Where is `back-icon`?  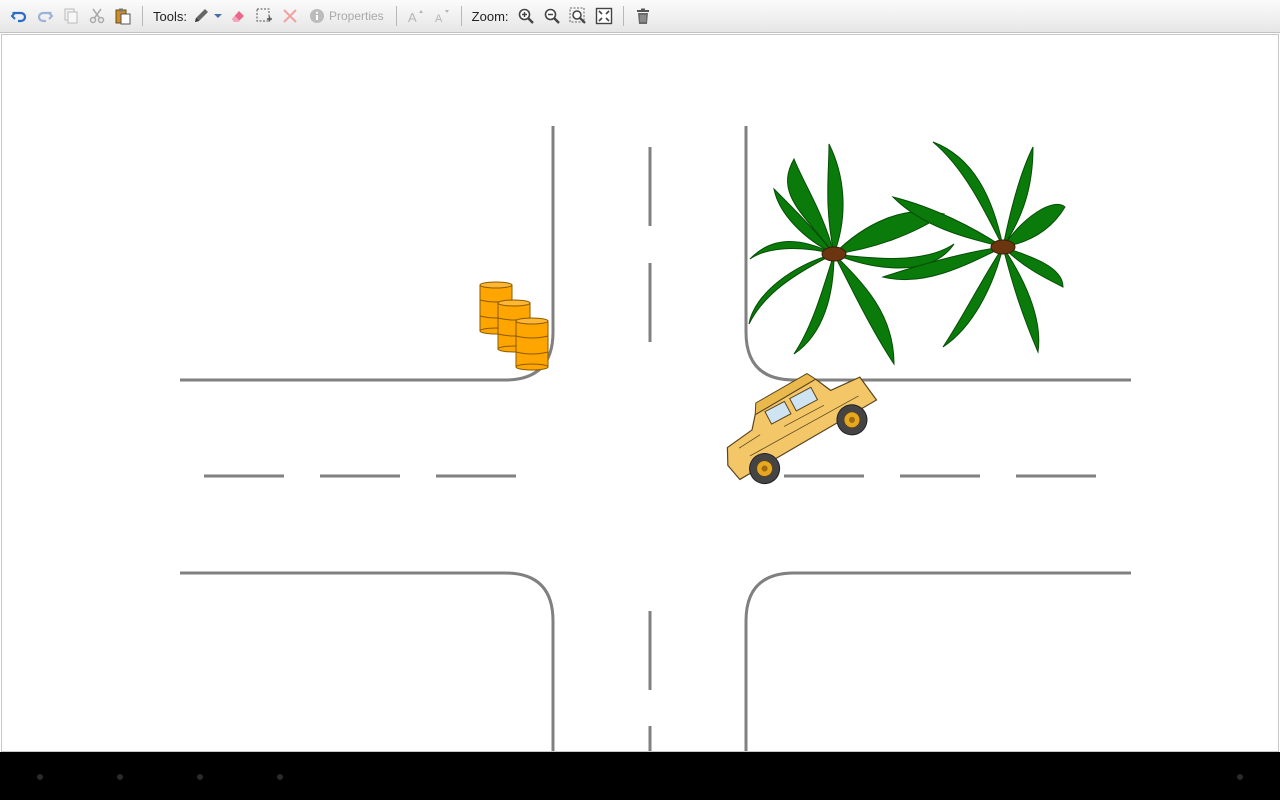 back-icon is located at coordinates (40, 777).